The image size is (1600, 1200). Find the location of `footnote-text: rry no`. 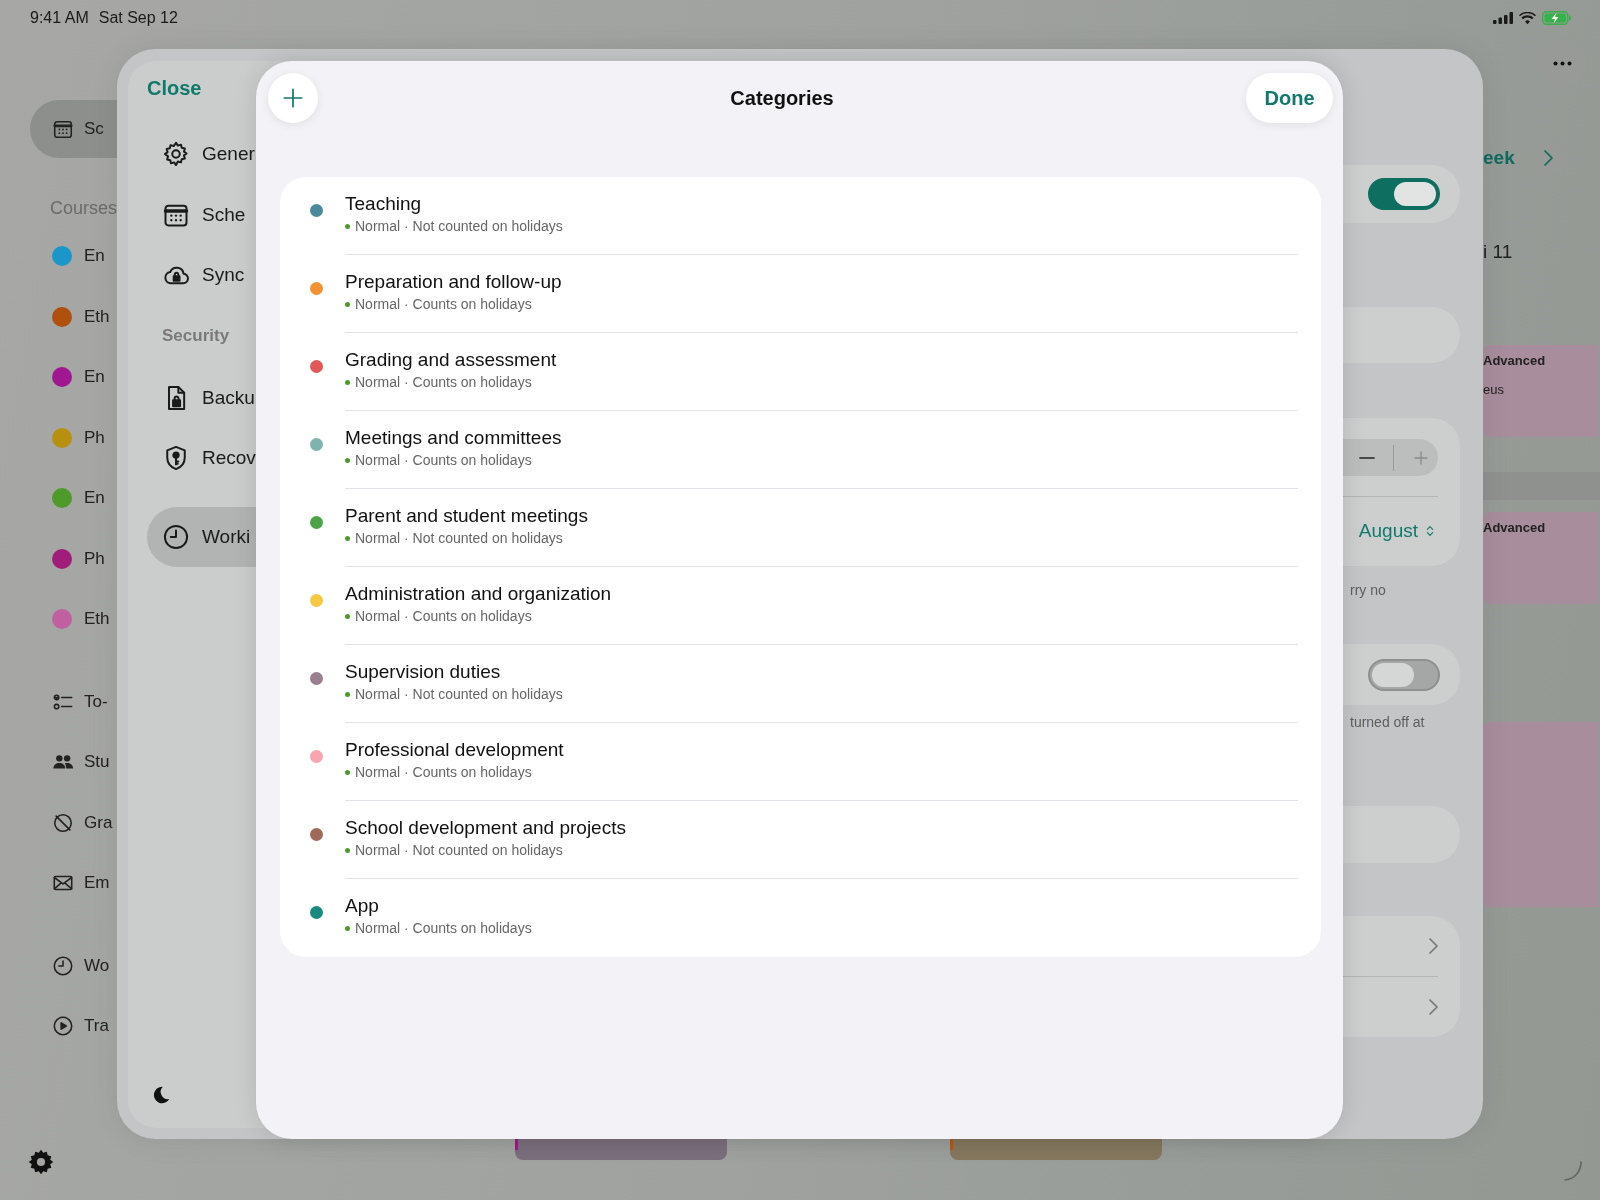

footnote-text: rry no is located at coordinates (1368, 590).